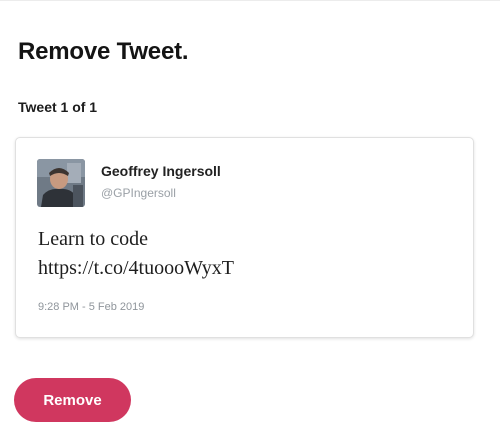  I want to click on tweet-counter: Tweet 1 of 1, so click(58, 107).